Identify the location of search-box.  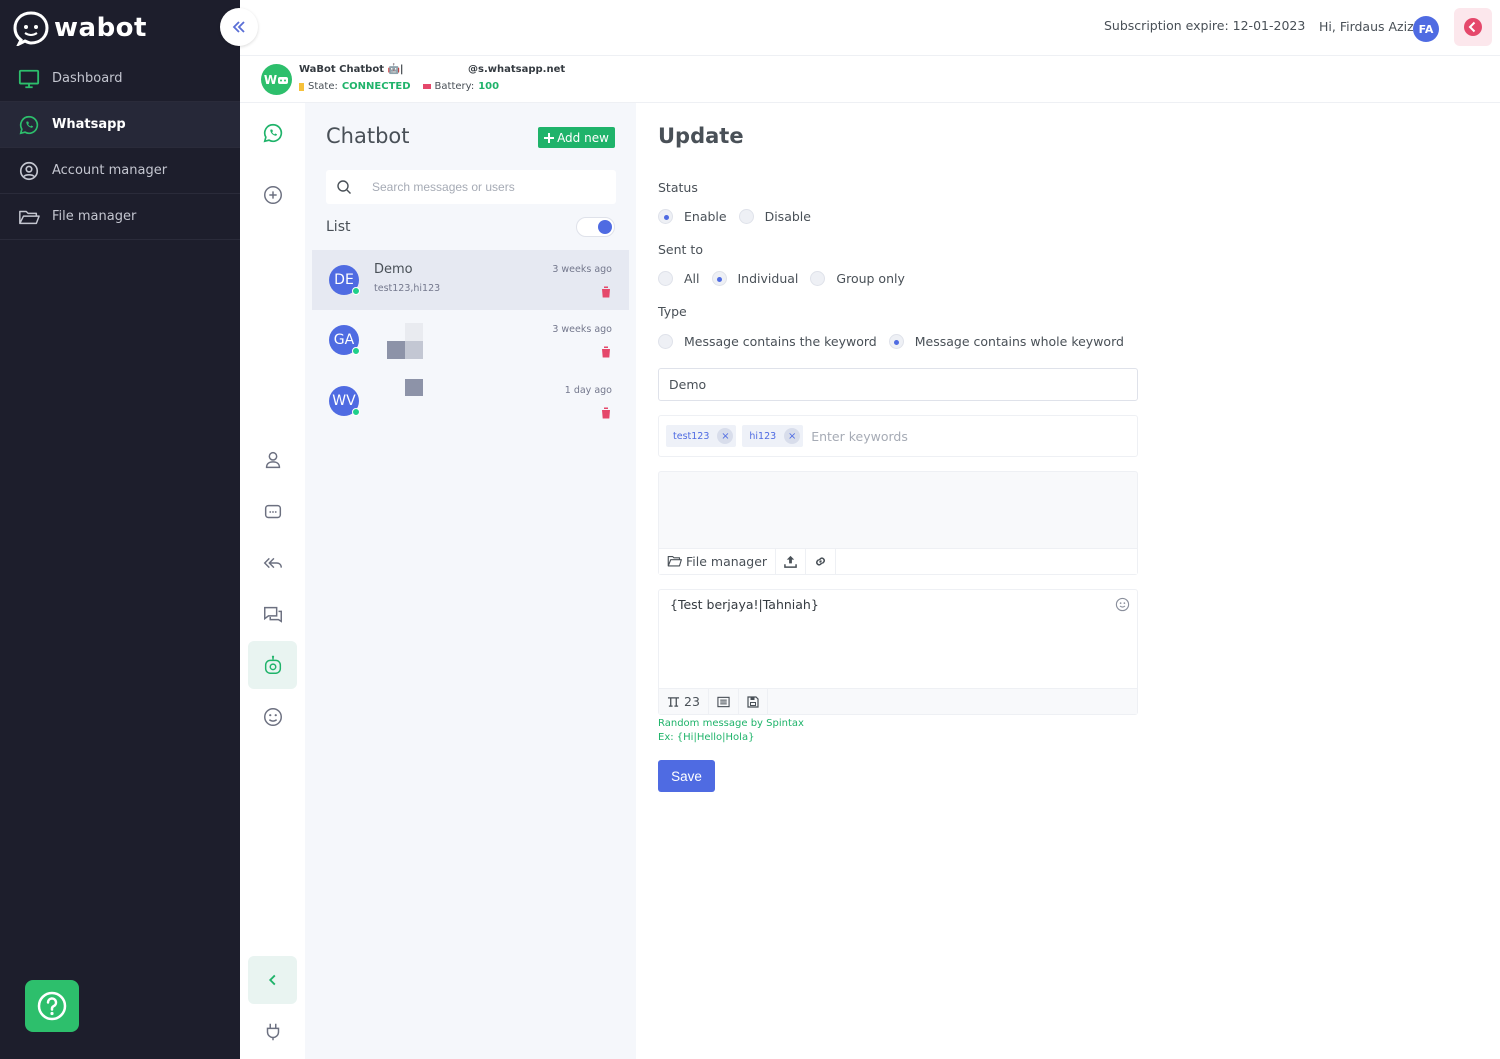
(471, 187).